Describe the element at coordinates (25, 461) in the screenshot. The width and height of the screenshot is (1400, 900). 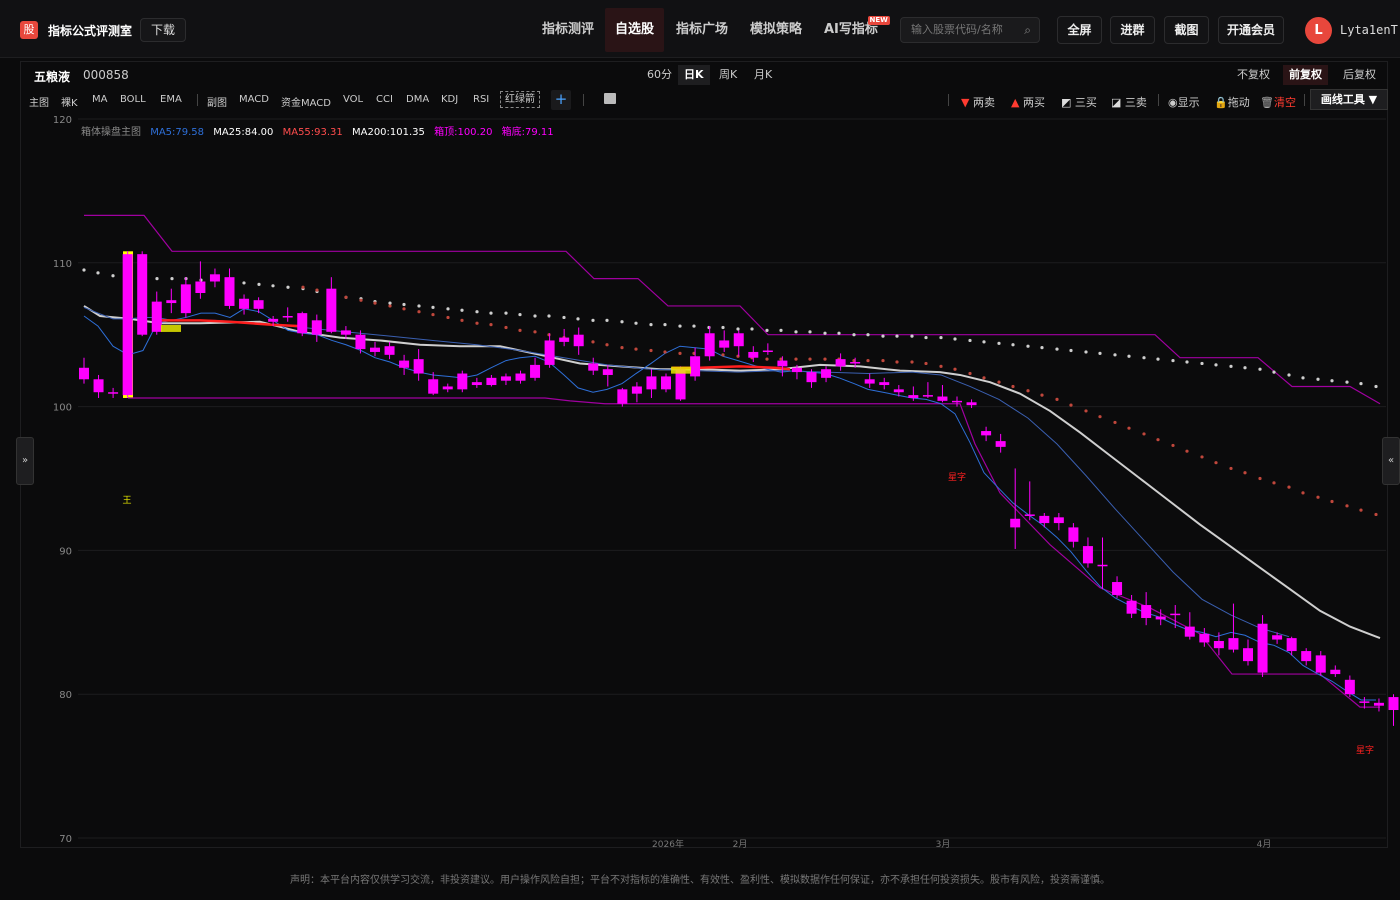
I see `expand-left-button: »` at that location.